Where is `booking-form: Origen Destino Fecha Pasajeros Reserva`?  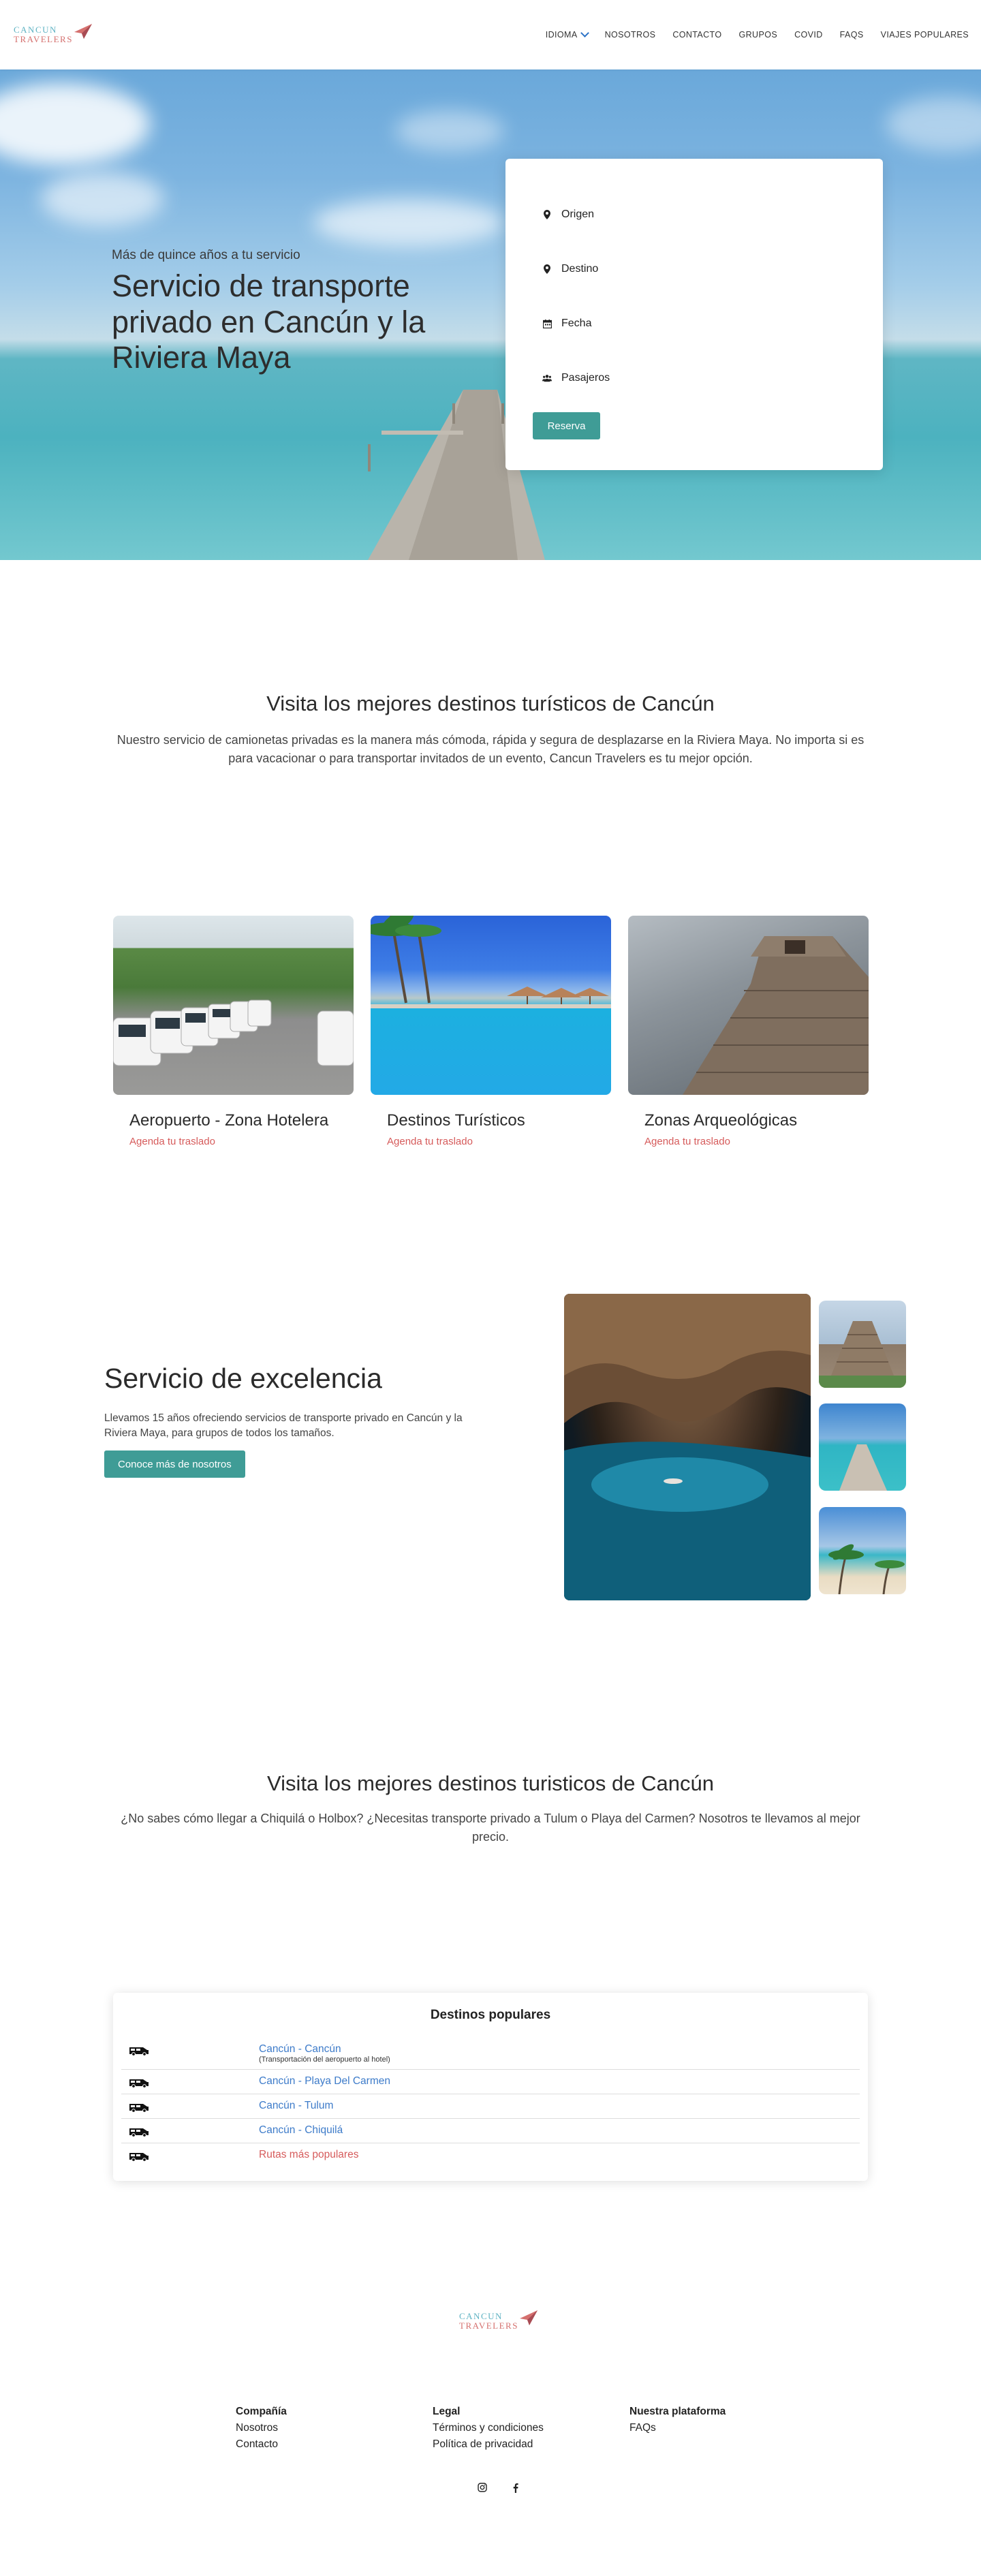
booking-form: Origen Destino Fecha Pasajeros Reserva is located at coordinates (694, 314).